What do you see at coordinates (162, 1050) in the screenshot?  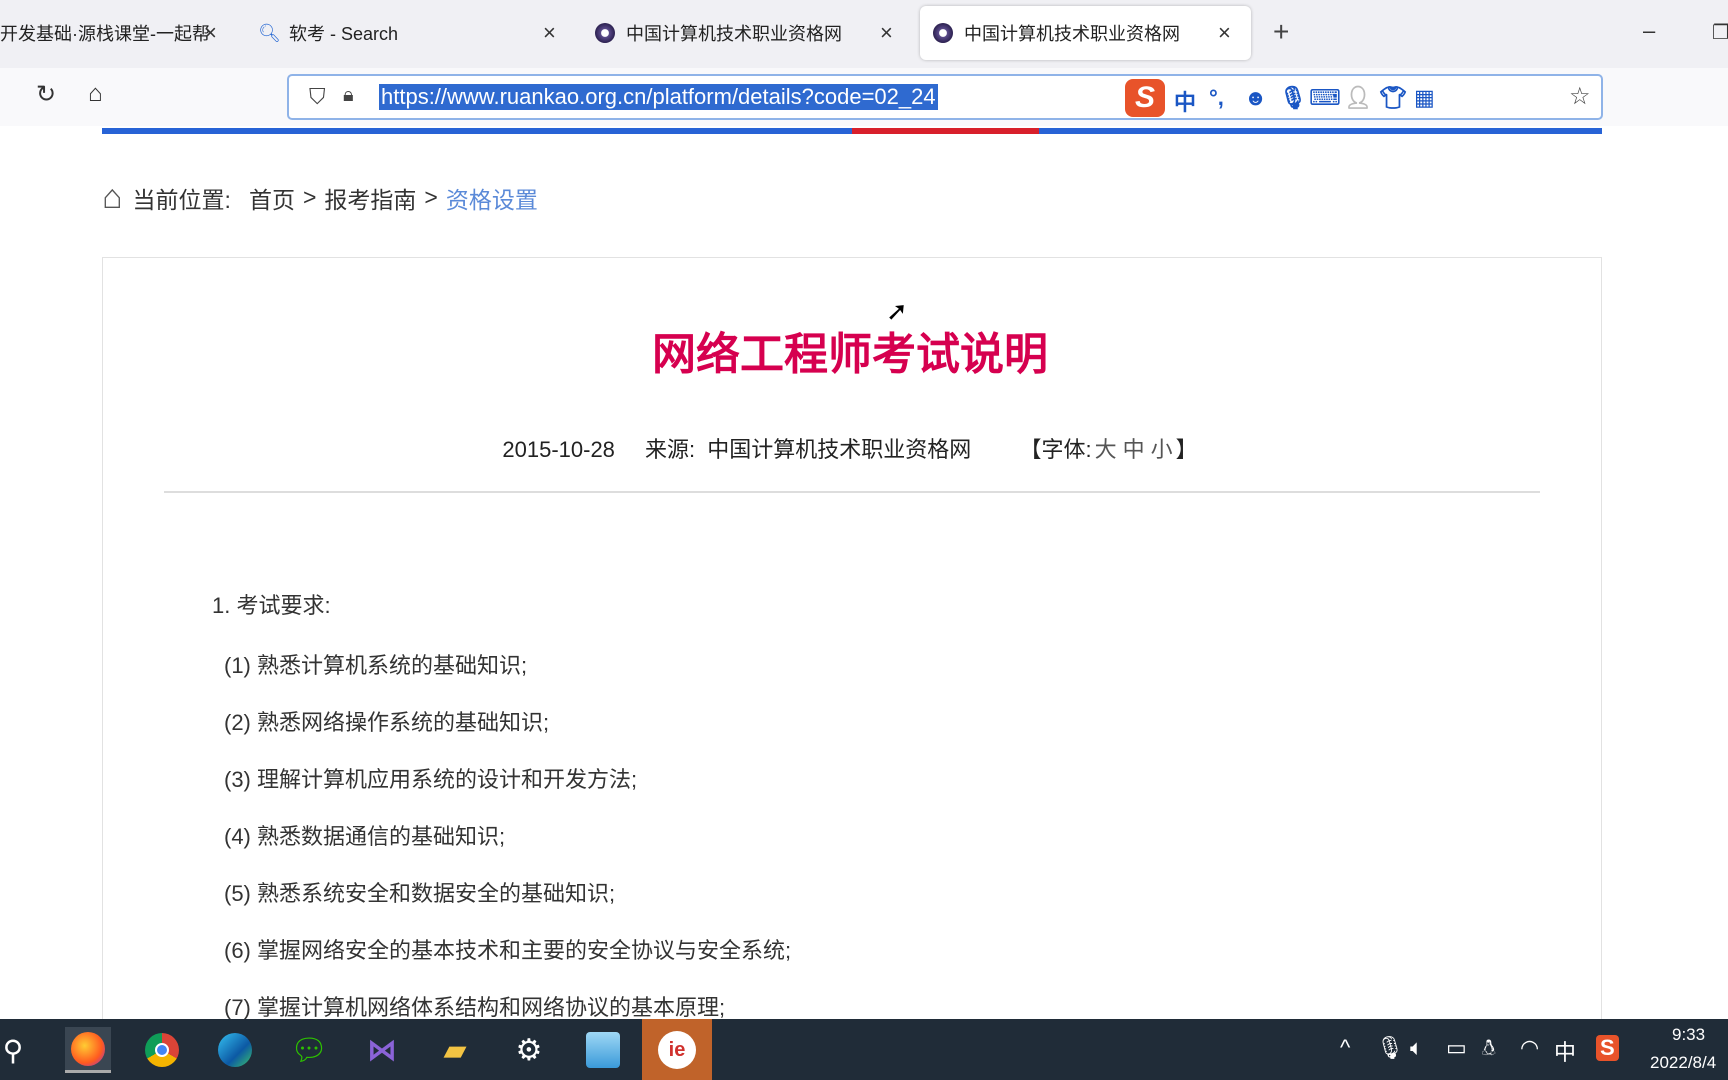 I see `chrome-icon` at bounding box center [162, 1050].